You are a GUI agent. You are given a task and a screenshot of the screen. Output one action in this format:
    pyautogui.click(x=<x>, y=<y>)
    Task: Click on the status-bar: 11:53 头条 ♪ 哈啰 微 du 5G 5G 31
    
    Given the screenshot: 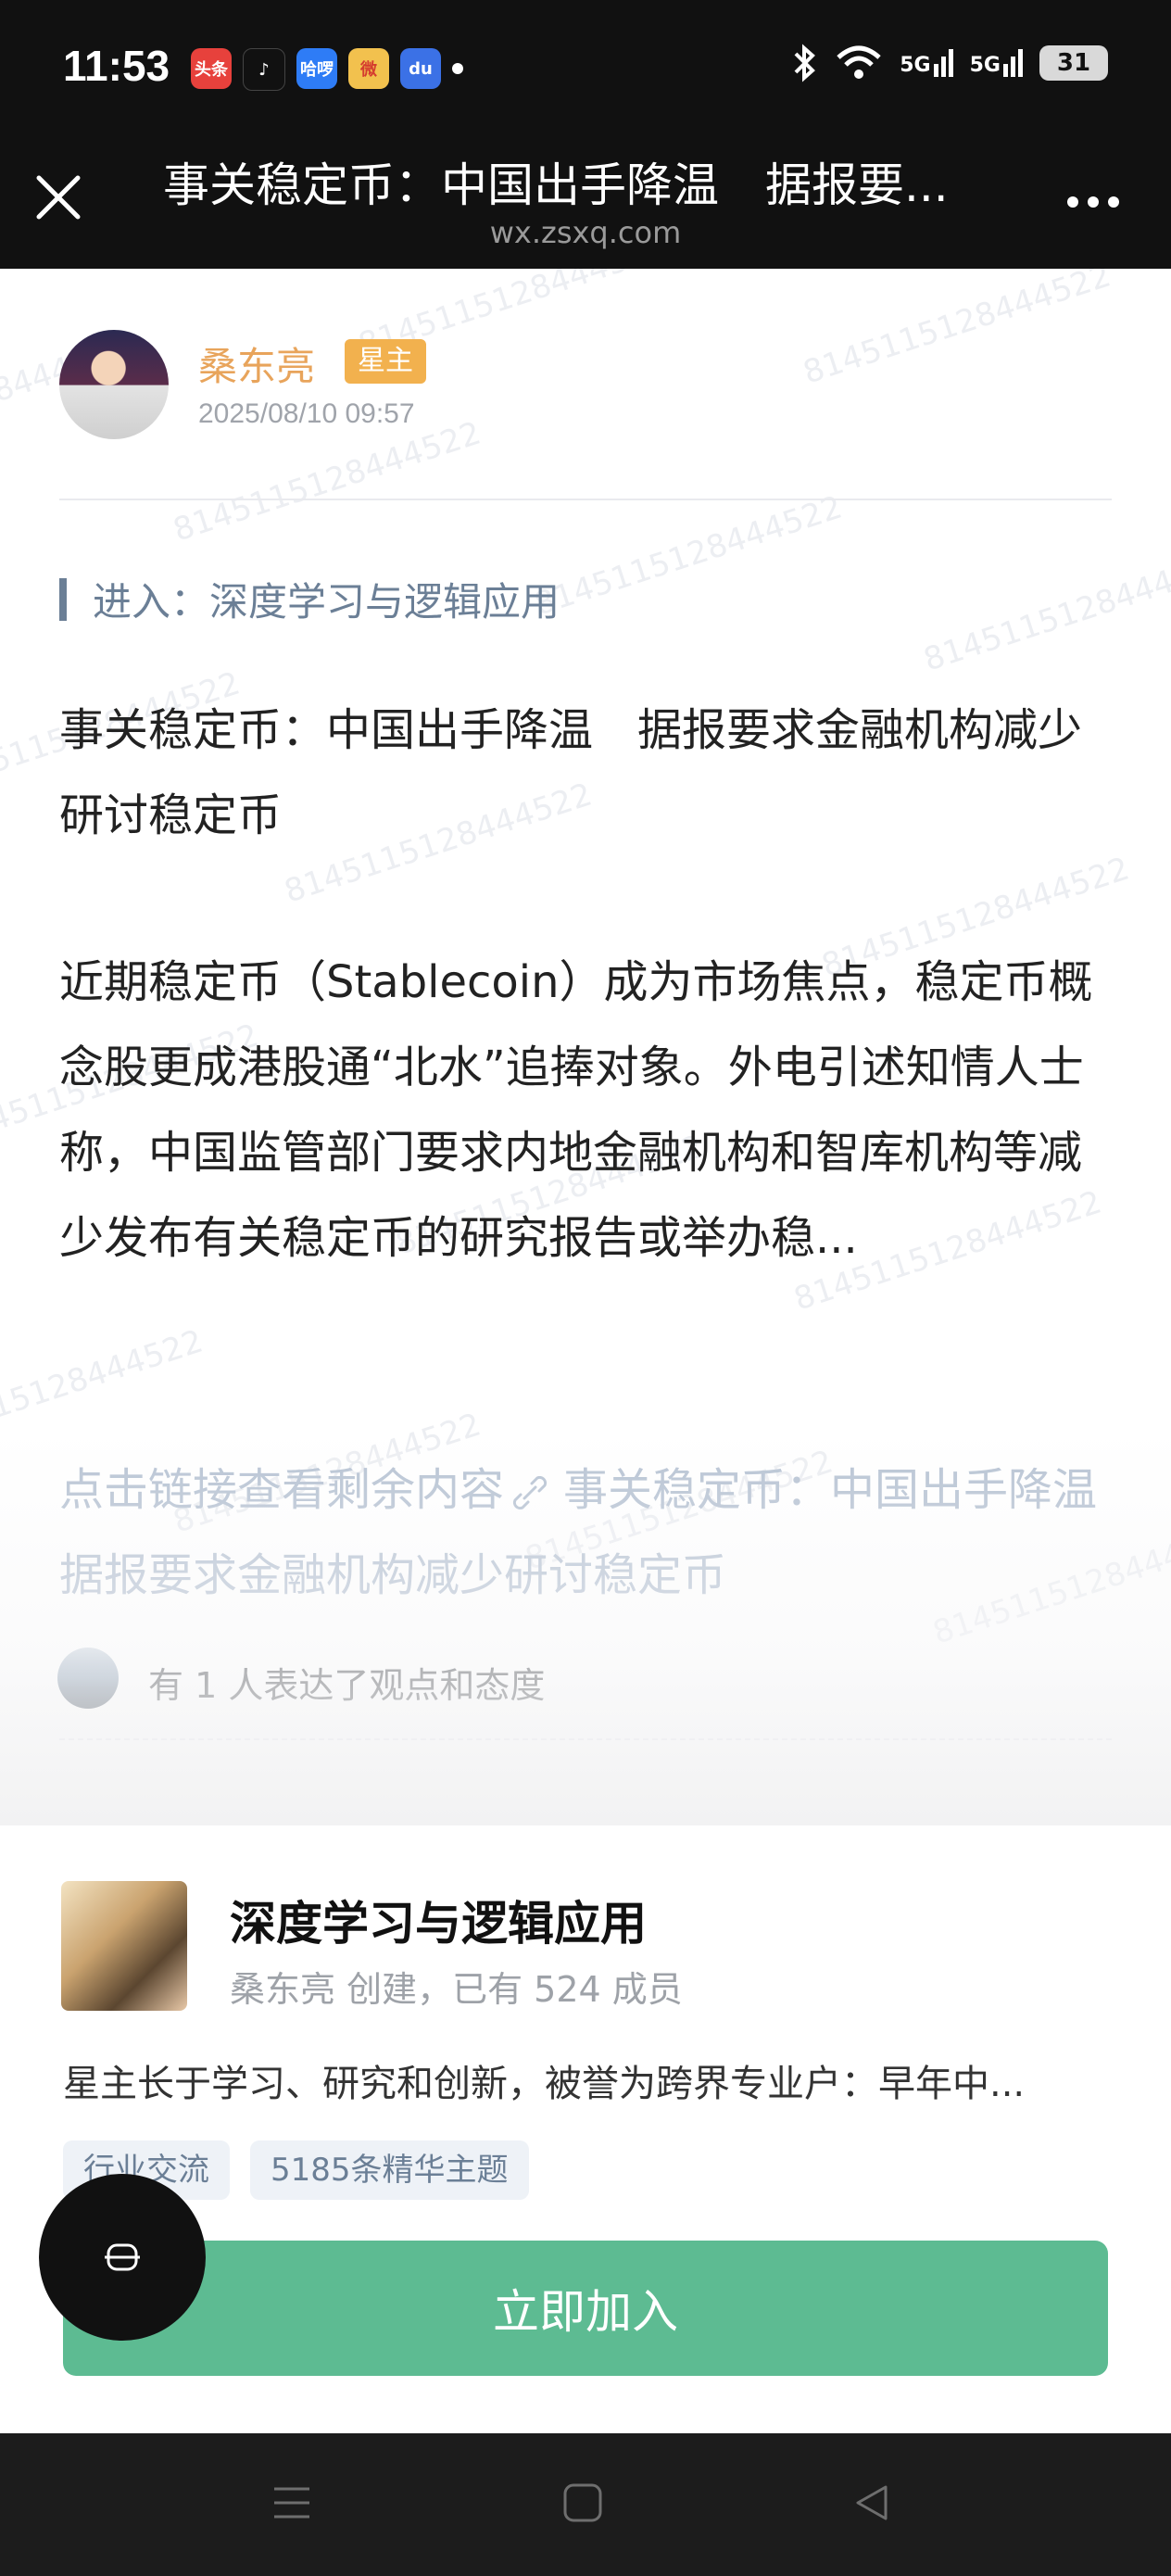 What is the action you would take?
    pyautogui.click(x=585, y=69)
    